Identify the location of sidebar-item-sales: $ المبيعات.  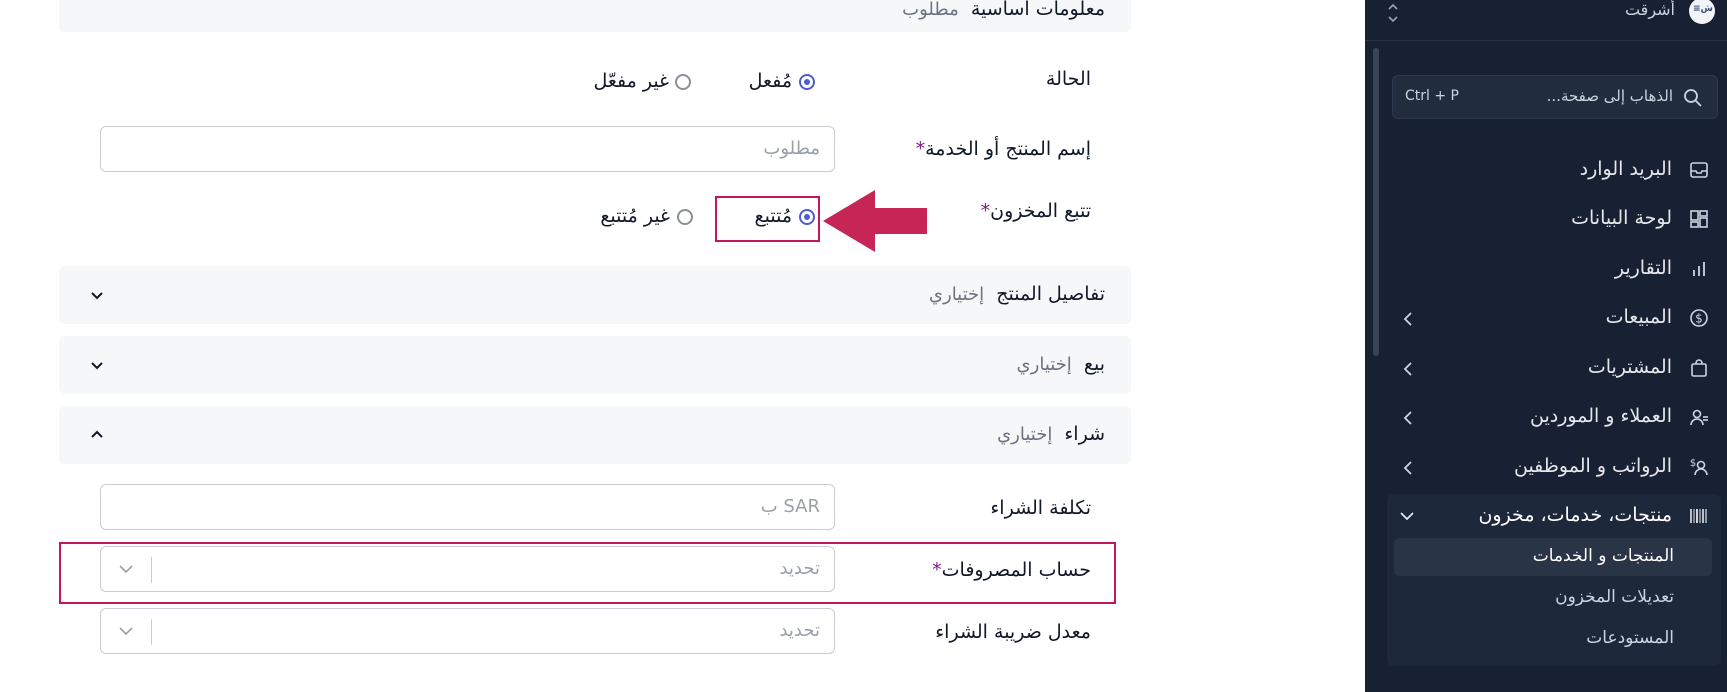
(1546, 318).